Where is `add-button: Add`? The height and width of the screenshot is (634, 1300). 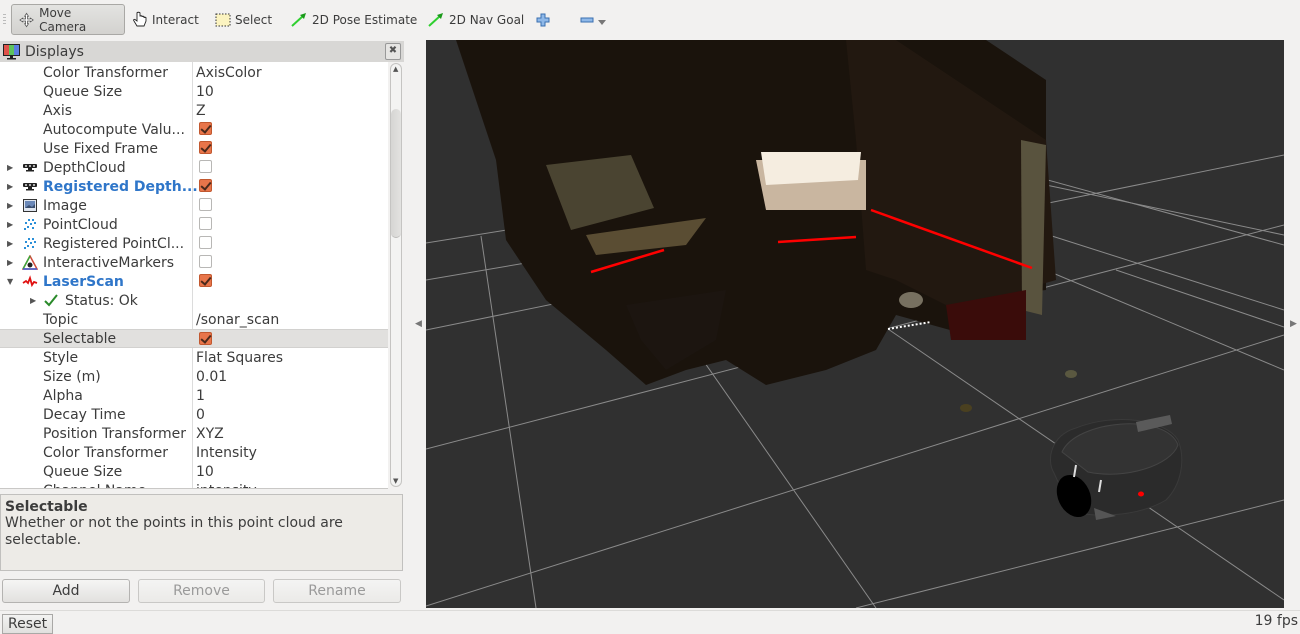
add-button: Add is located at coordinates (66, 591).